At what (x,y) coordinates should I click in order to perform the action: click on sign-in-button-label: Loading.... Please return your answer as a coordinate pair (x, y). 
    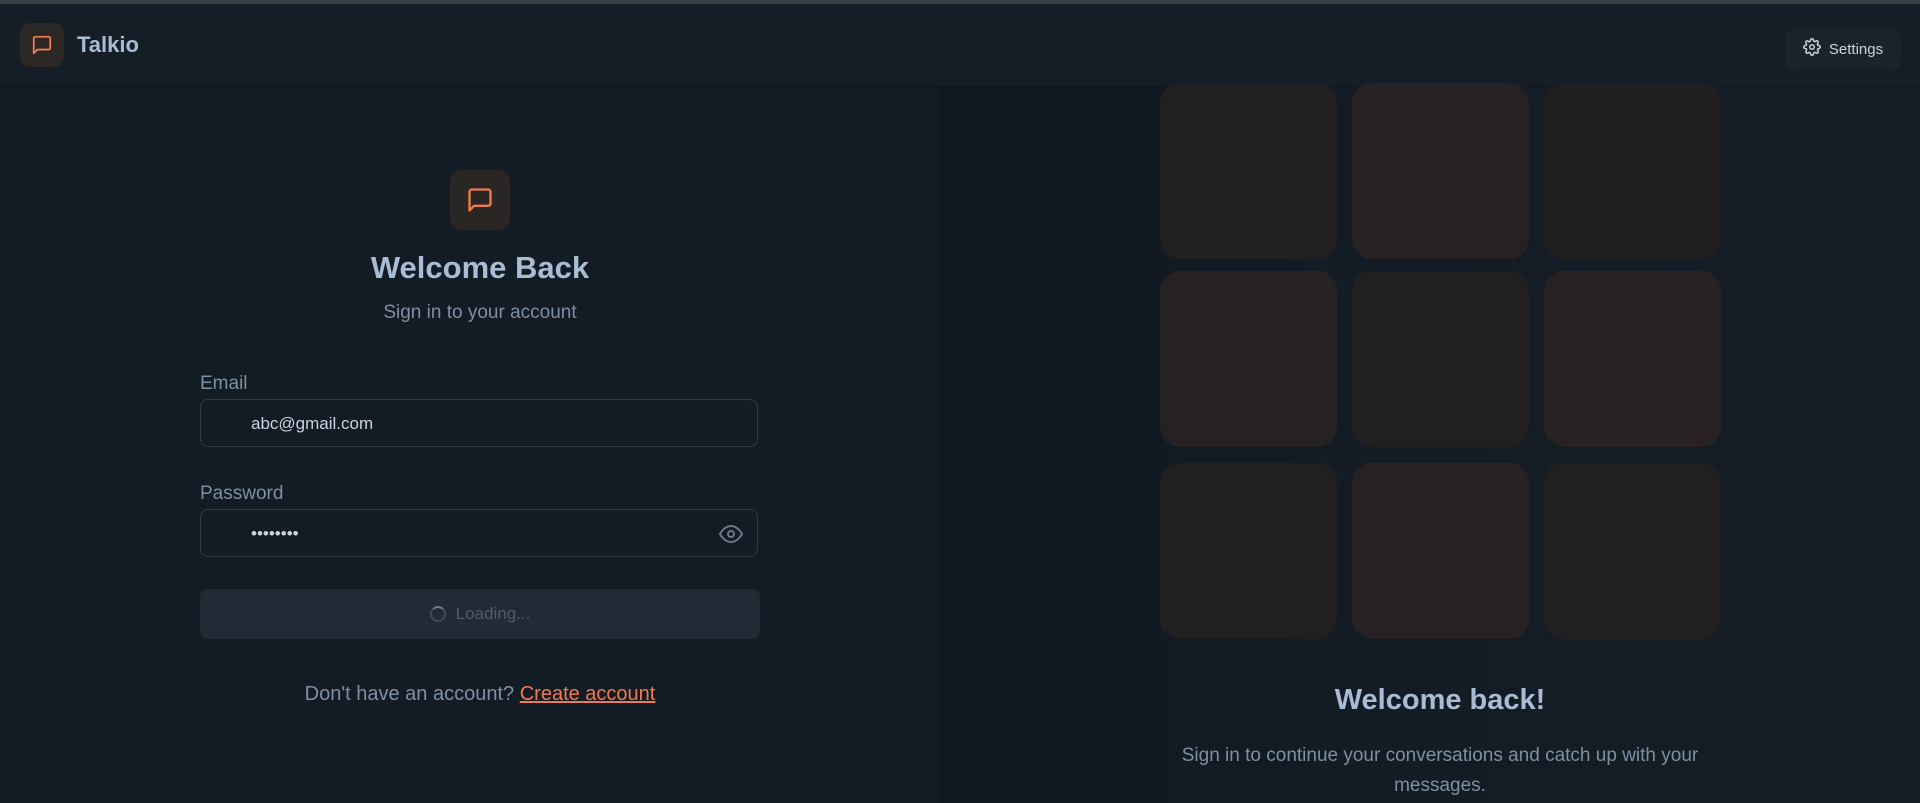
    Looking at the image, I should click on (493, 613).